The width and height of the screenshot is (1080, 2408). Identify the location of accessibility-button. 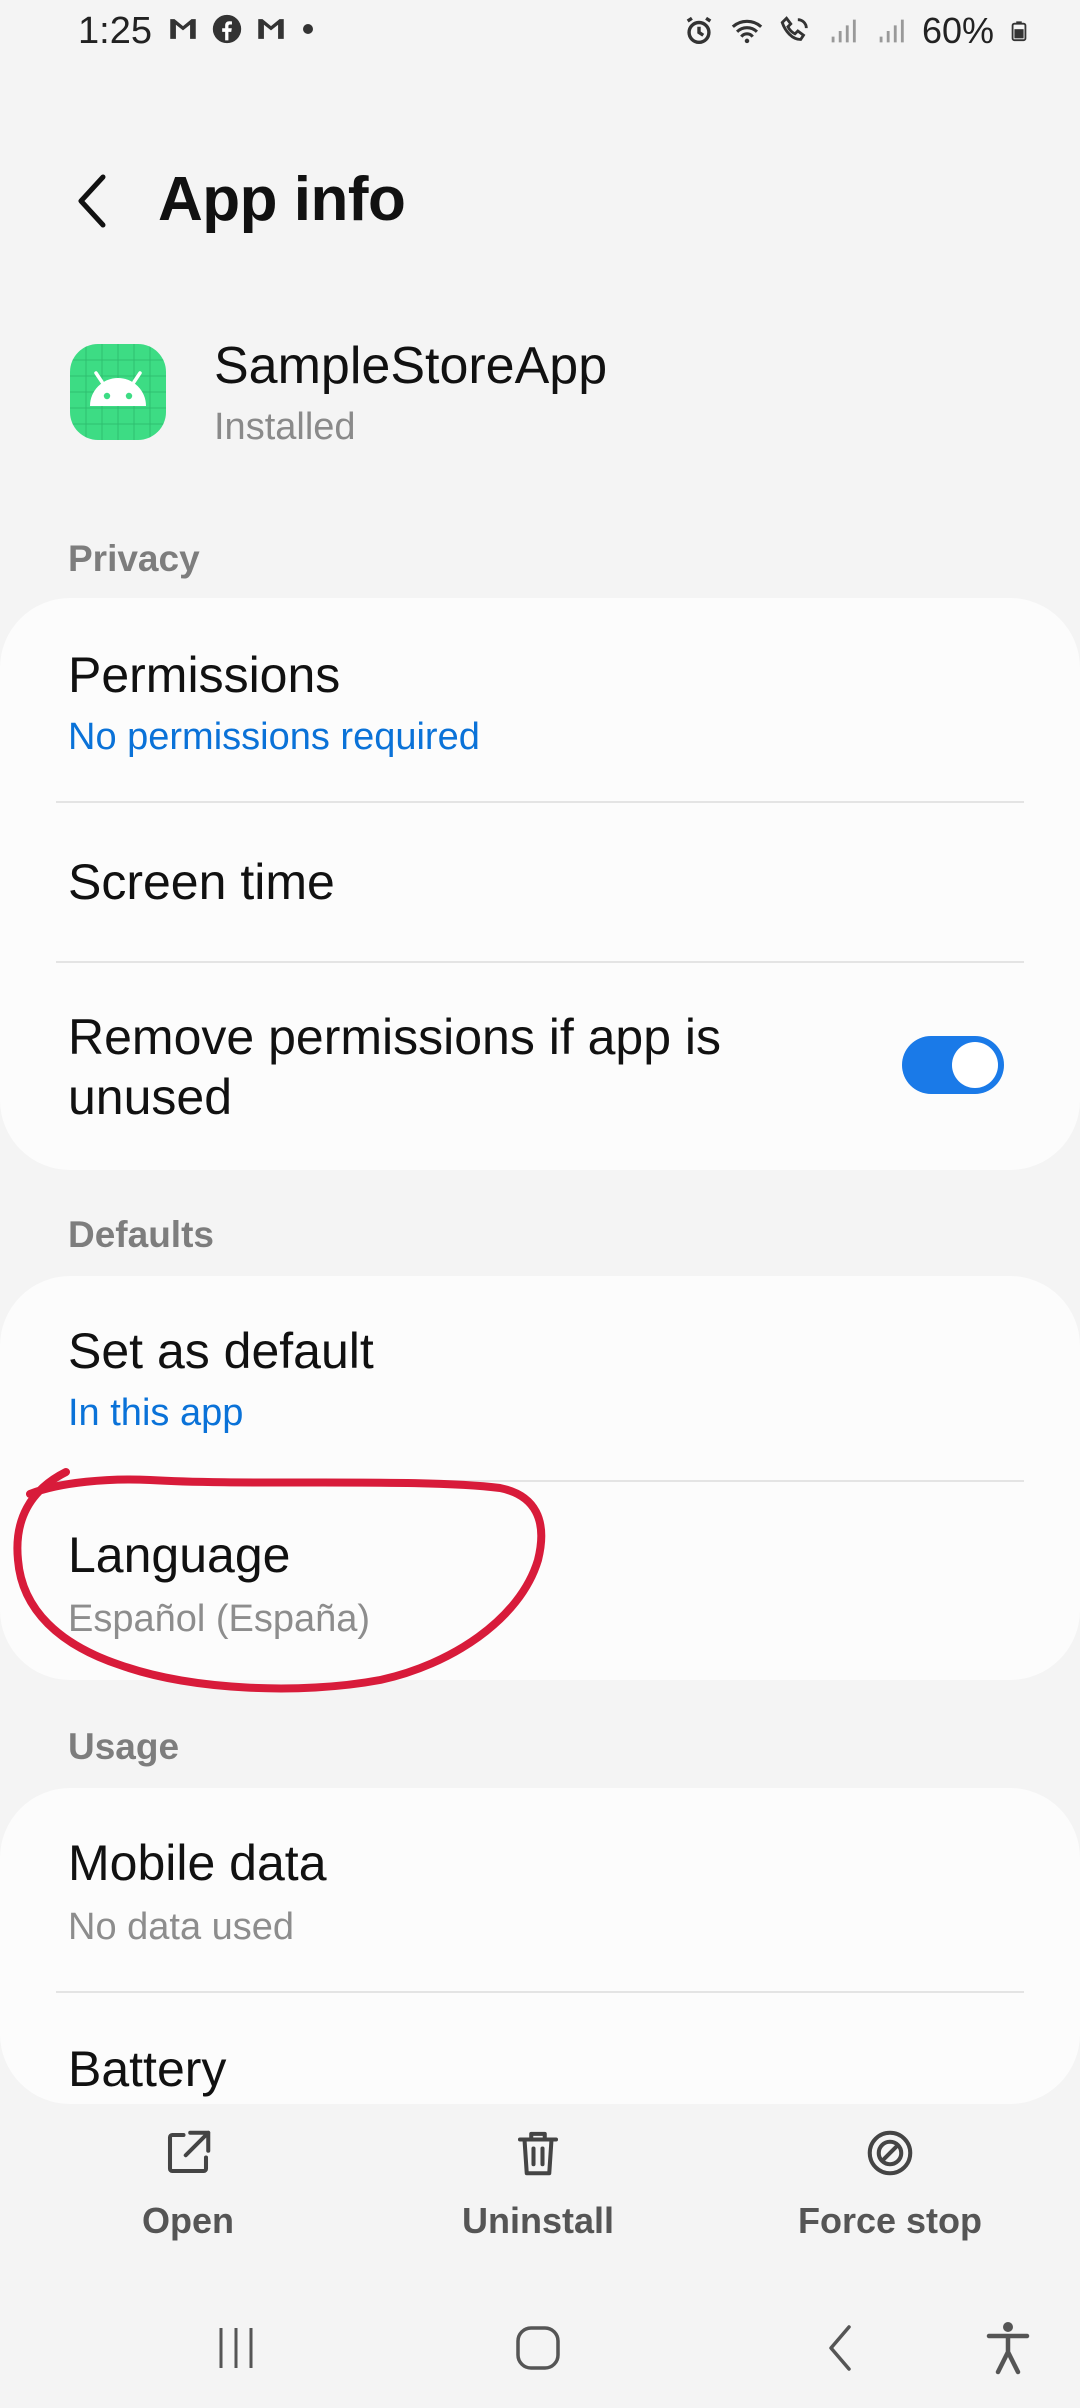
(1008, 2348).